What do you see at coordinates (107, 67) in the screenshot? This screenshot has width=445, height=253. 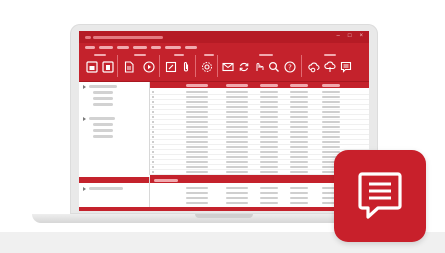 I see `copy-icon` at bounding box center [107, 67].